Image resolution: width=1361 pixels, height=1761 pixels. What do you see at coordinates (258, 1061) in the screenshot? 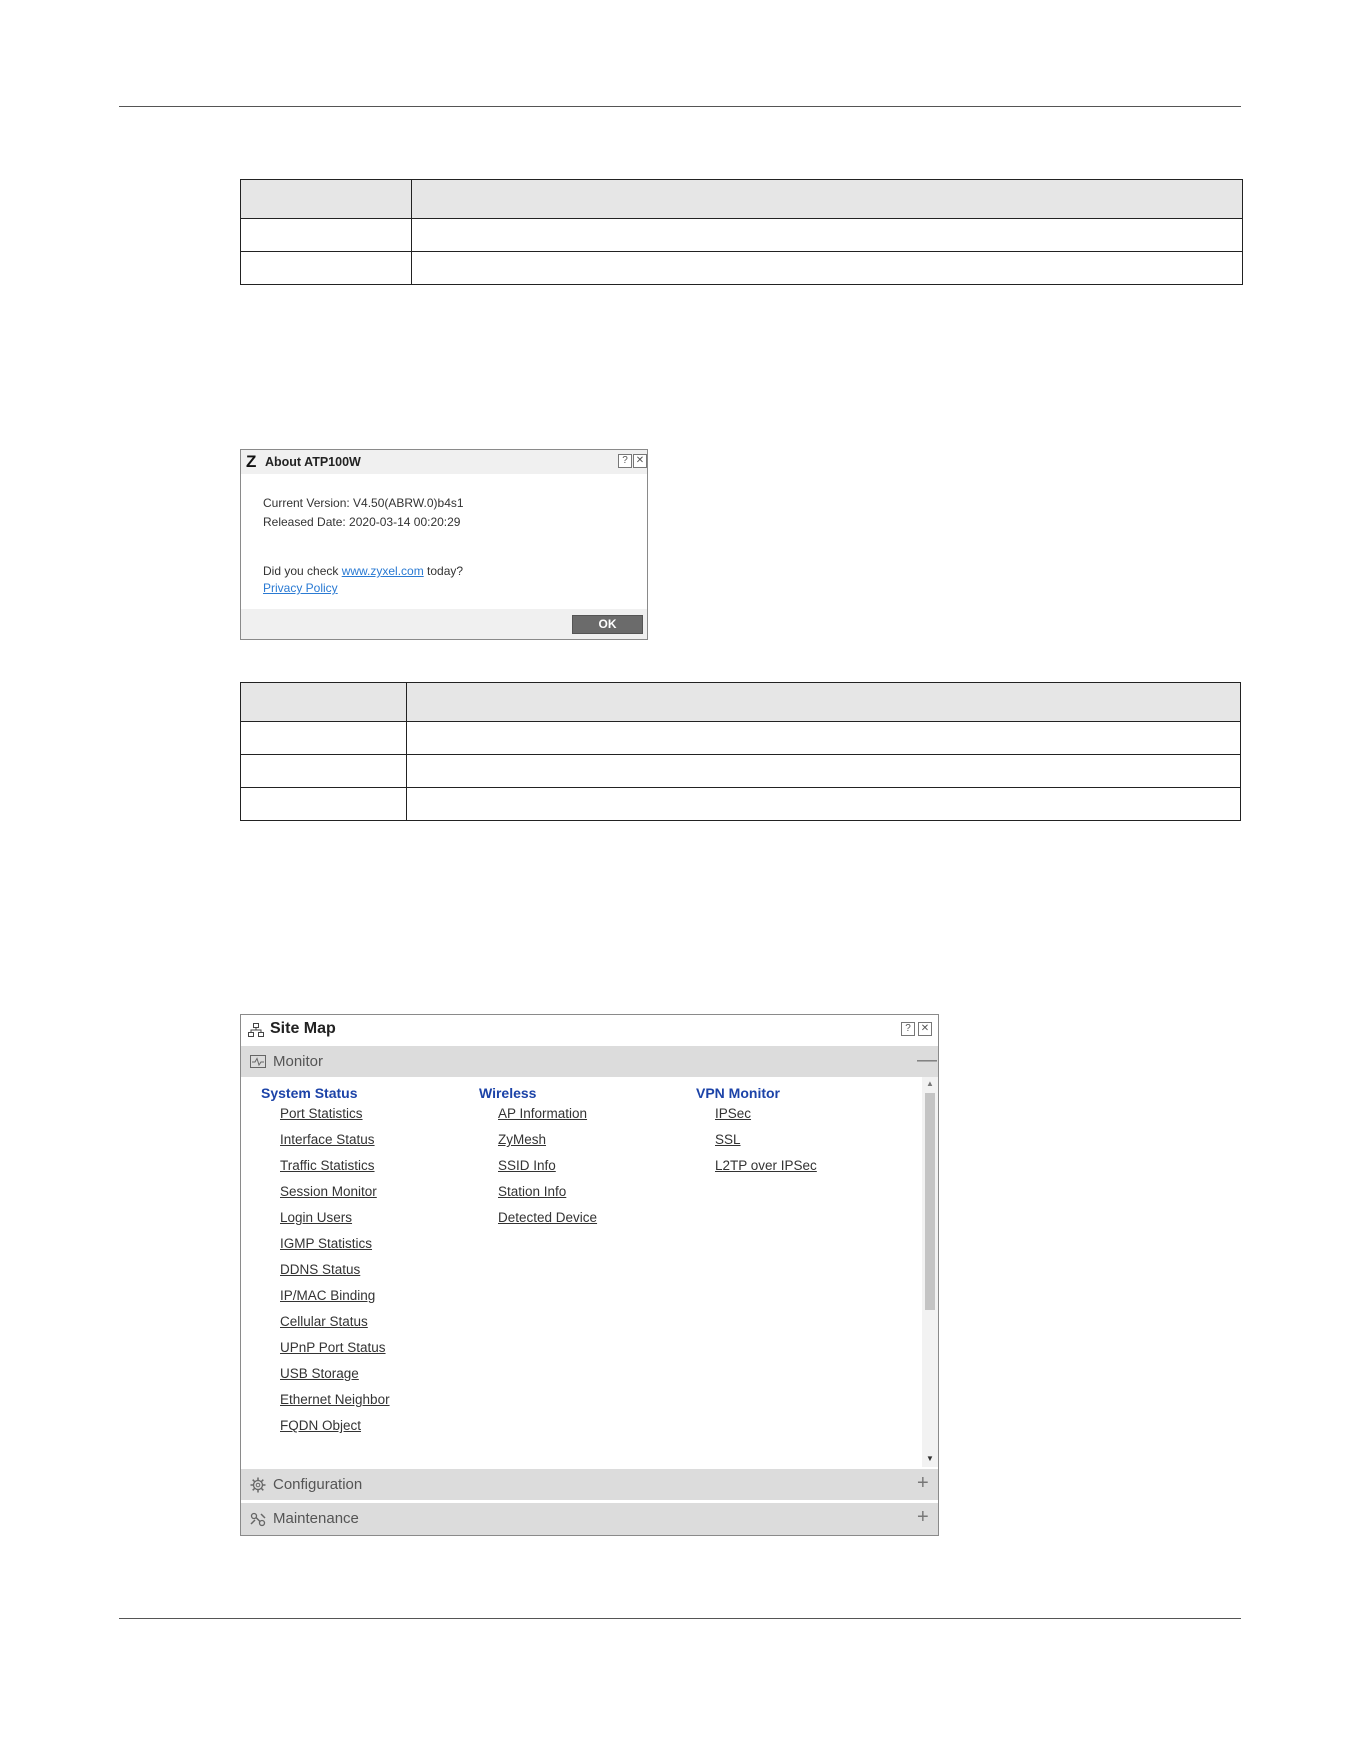
I see `monitor-icon` at bounding box center [258, 1061].